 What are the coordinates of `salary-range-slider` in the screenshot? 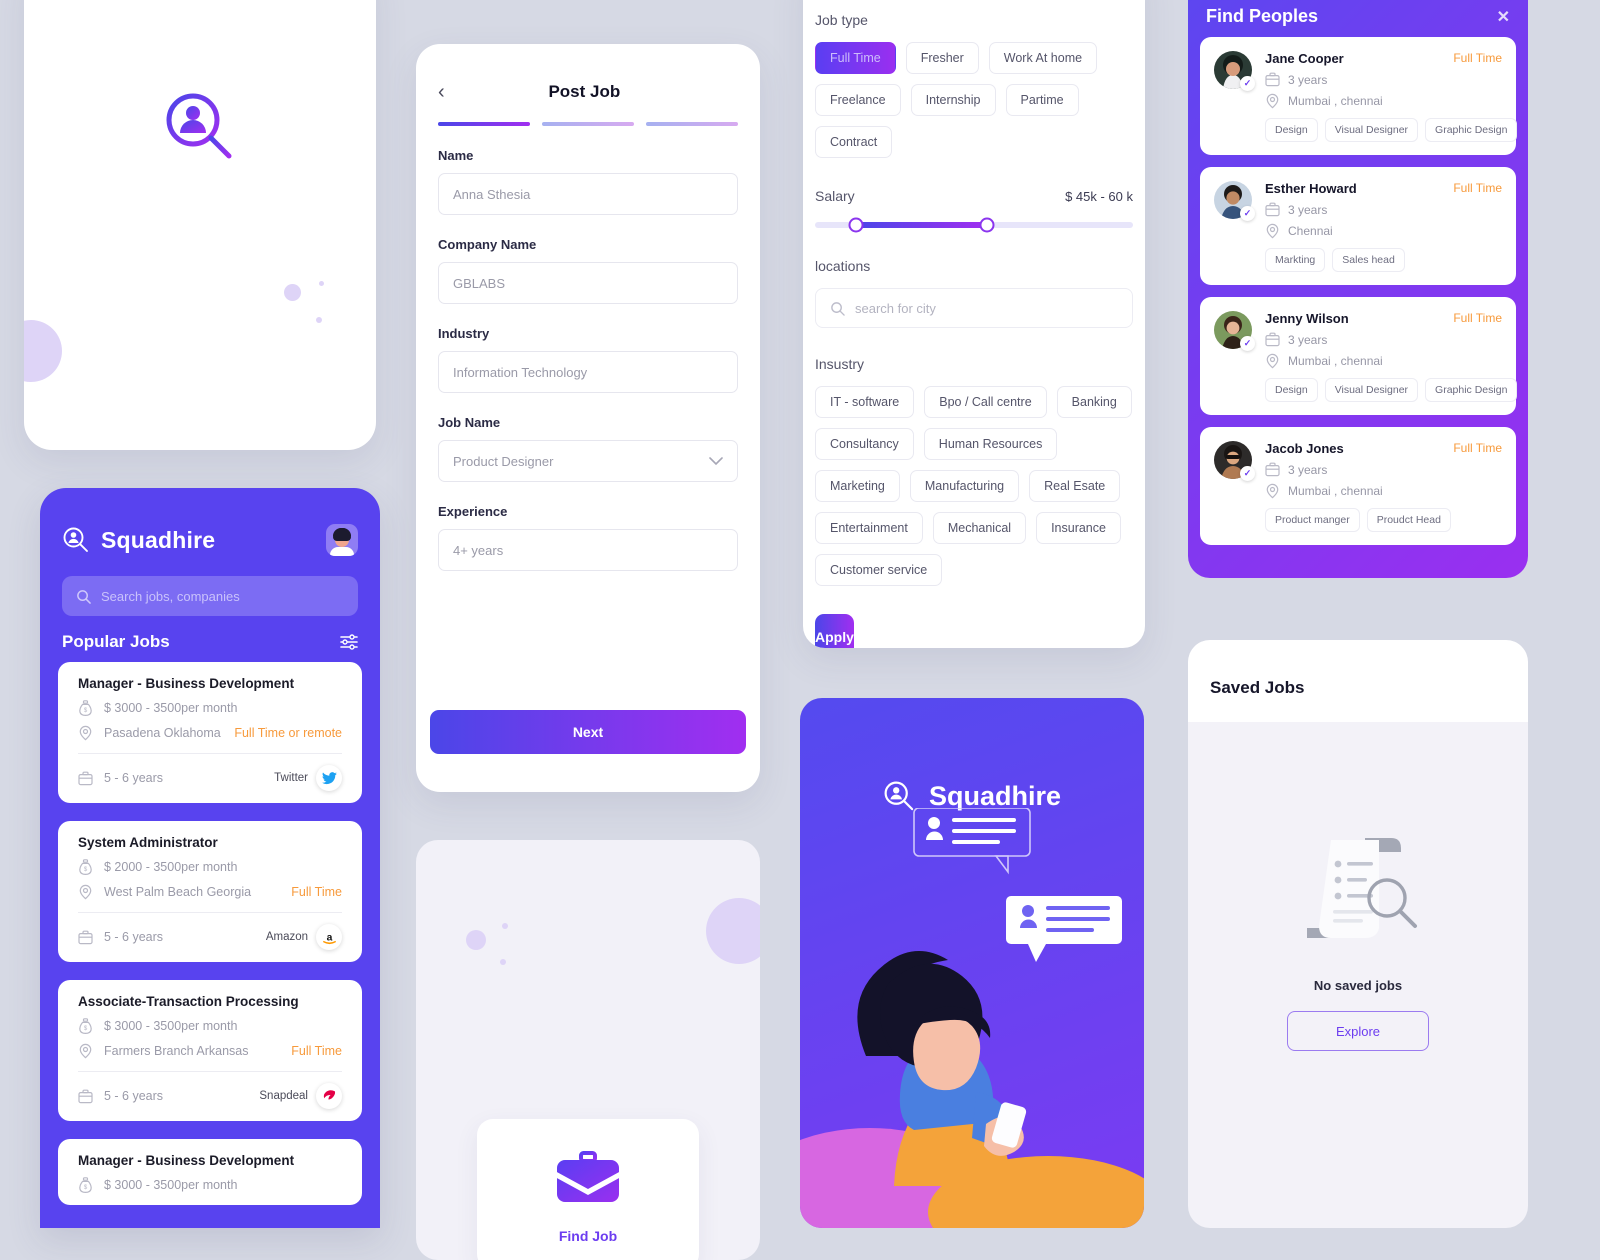 It's located at (974, 225).